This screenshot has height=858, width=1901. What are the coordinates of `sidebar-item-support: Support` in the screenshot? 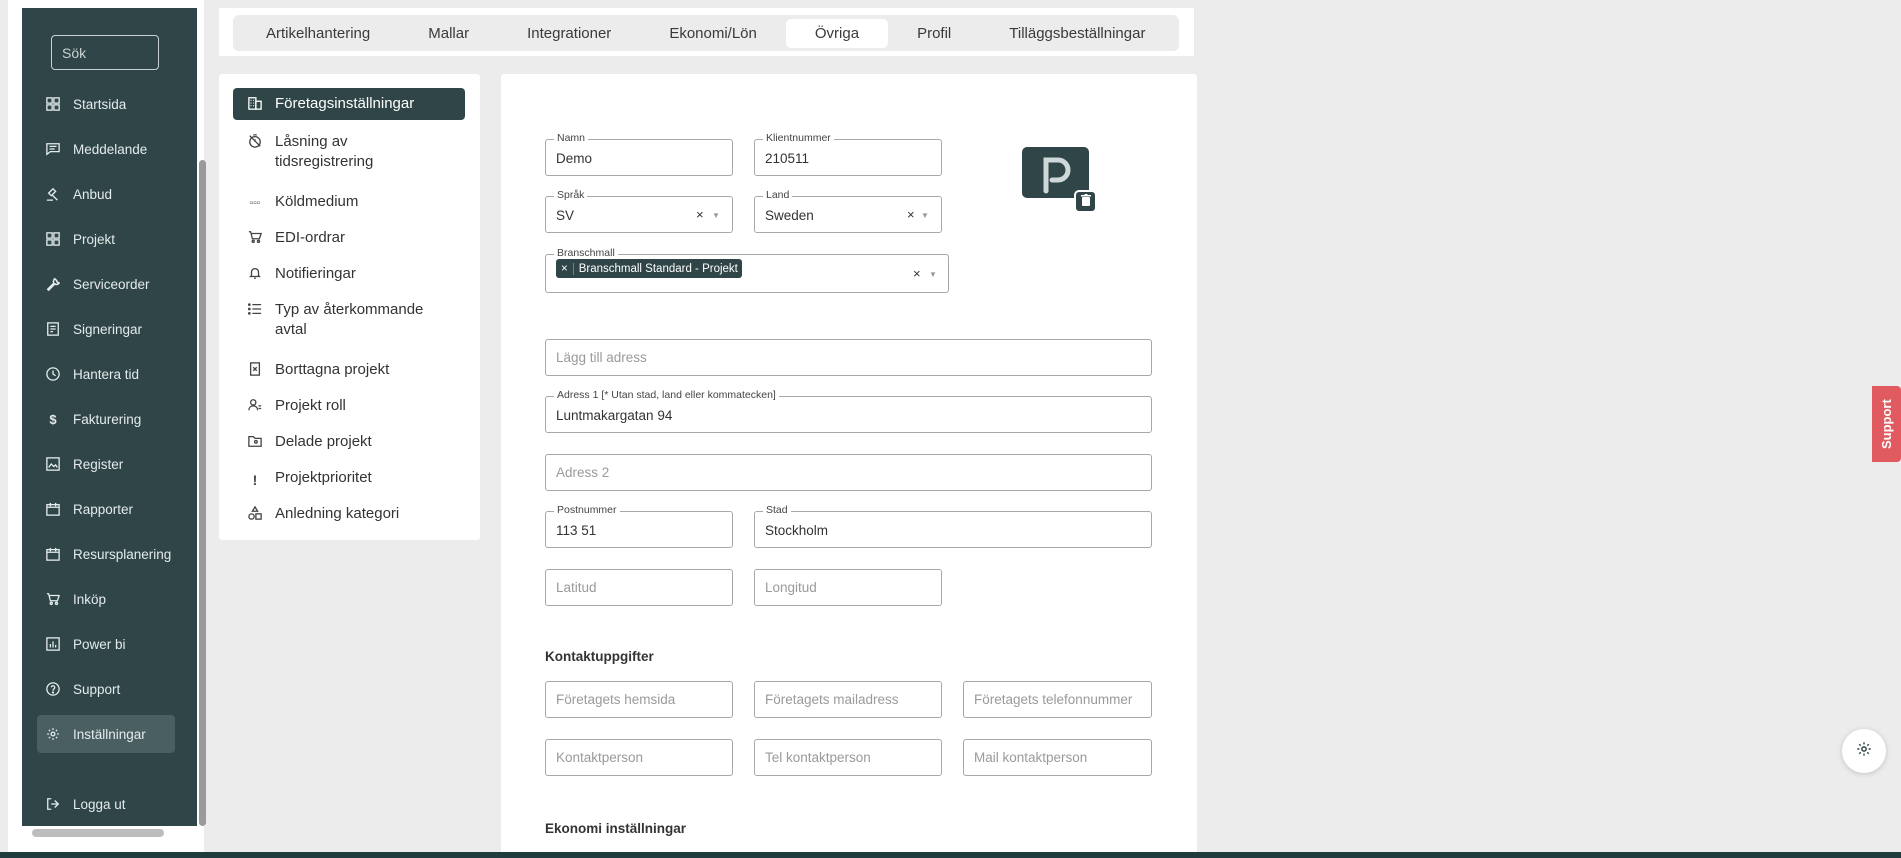 It's located at (106, 689).